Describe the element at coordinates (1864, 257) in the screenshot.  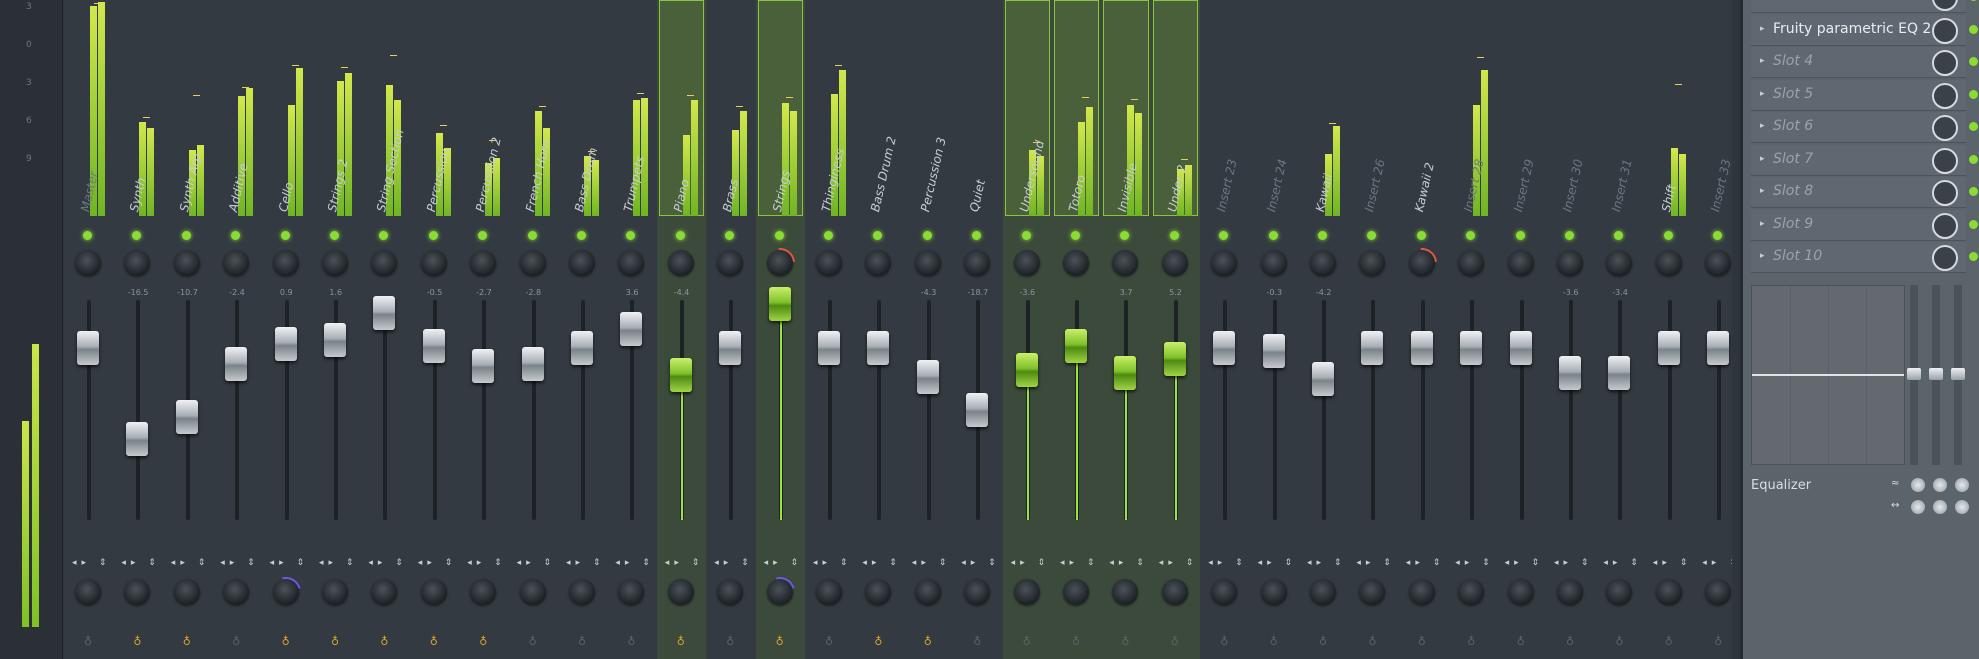
I see `effect-slot: ▸ Slot 10` at that location.